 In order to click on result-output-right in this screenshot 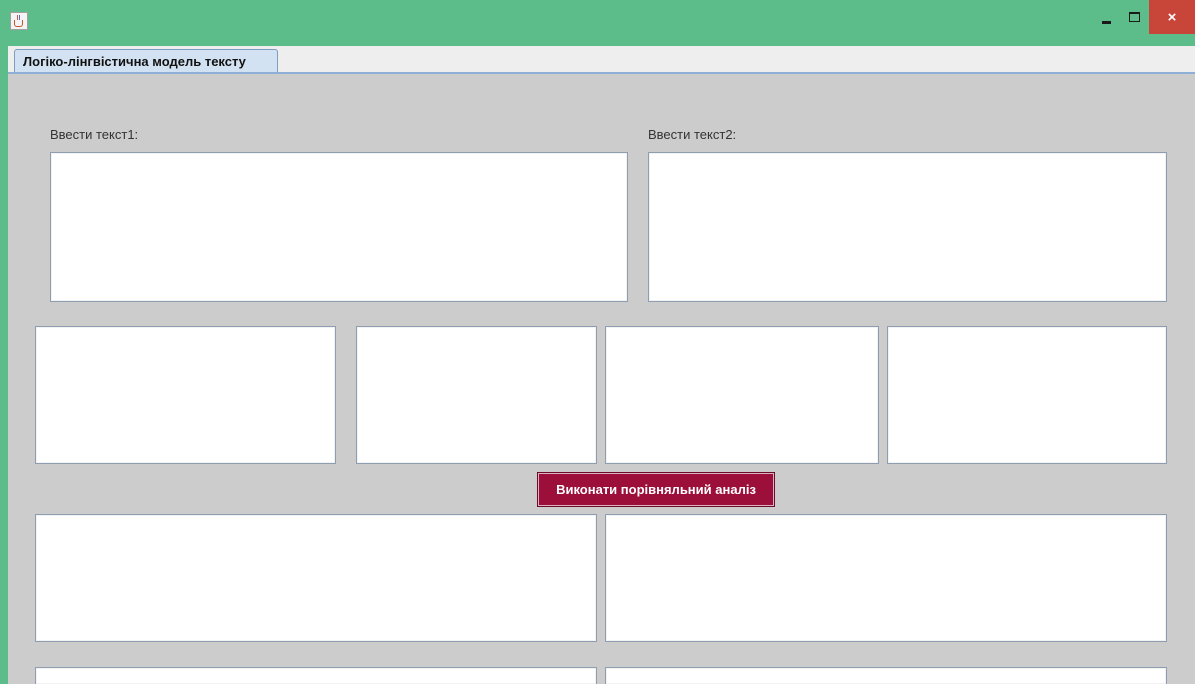, I will do `click(886, 578)`.